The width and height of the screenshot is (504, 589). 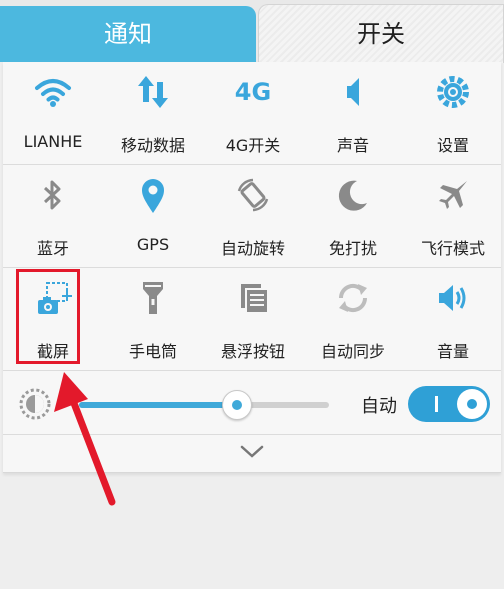 What do you see at coordinates (452, 248) in the screenshot?
I see `tile-label: 飞行模式` at bounding box center [452, 248].